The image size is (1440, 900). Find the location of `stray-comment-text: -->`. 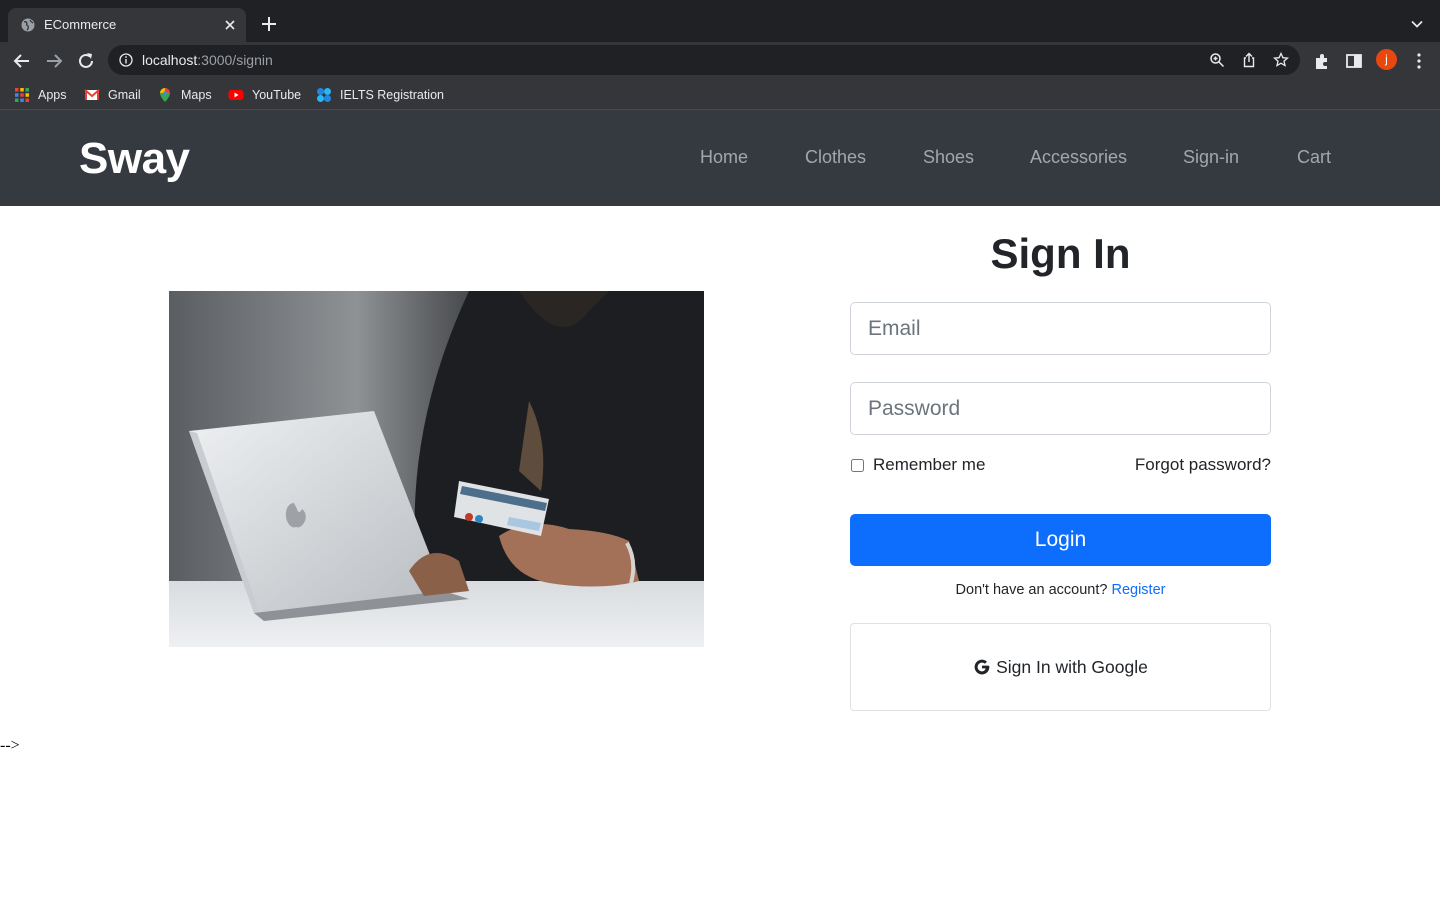

stray-comment-text: --> is located at coordinates (10, 745).